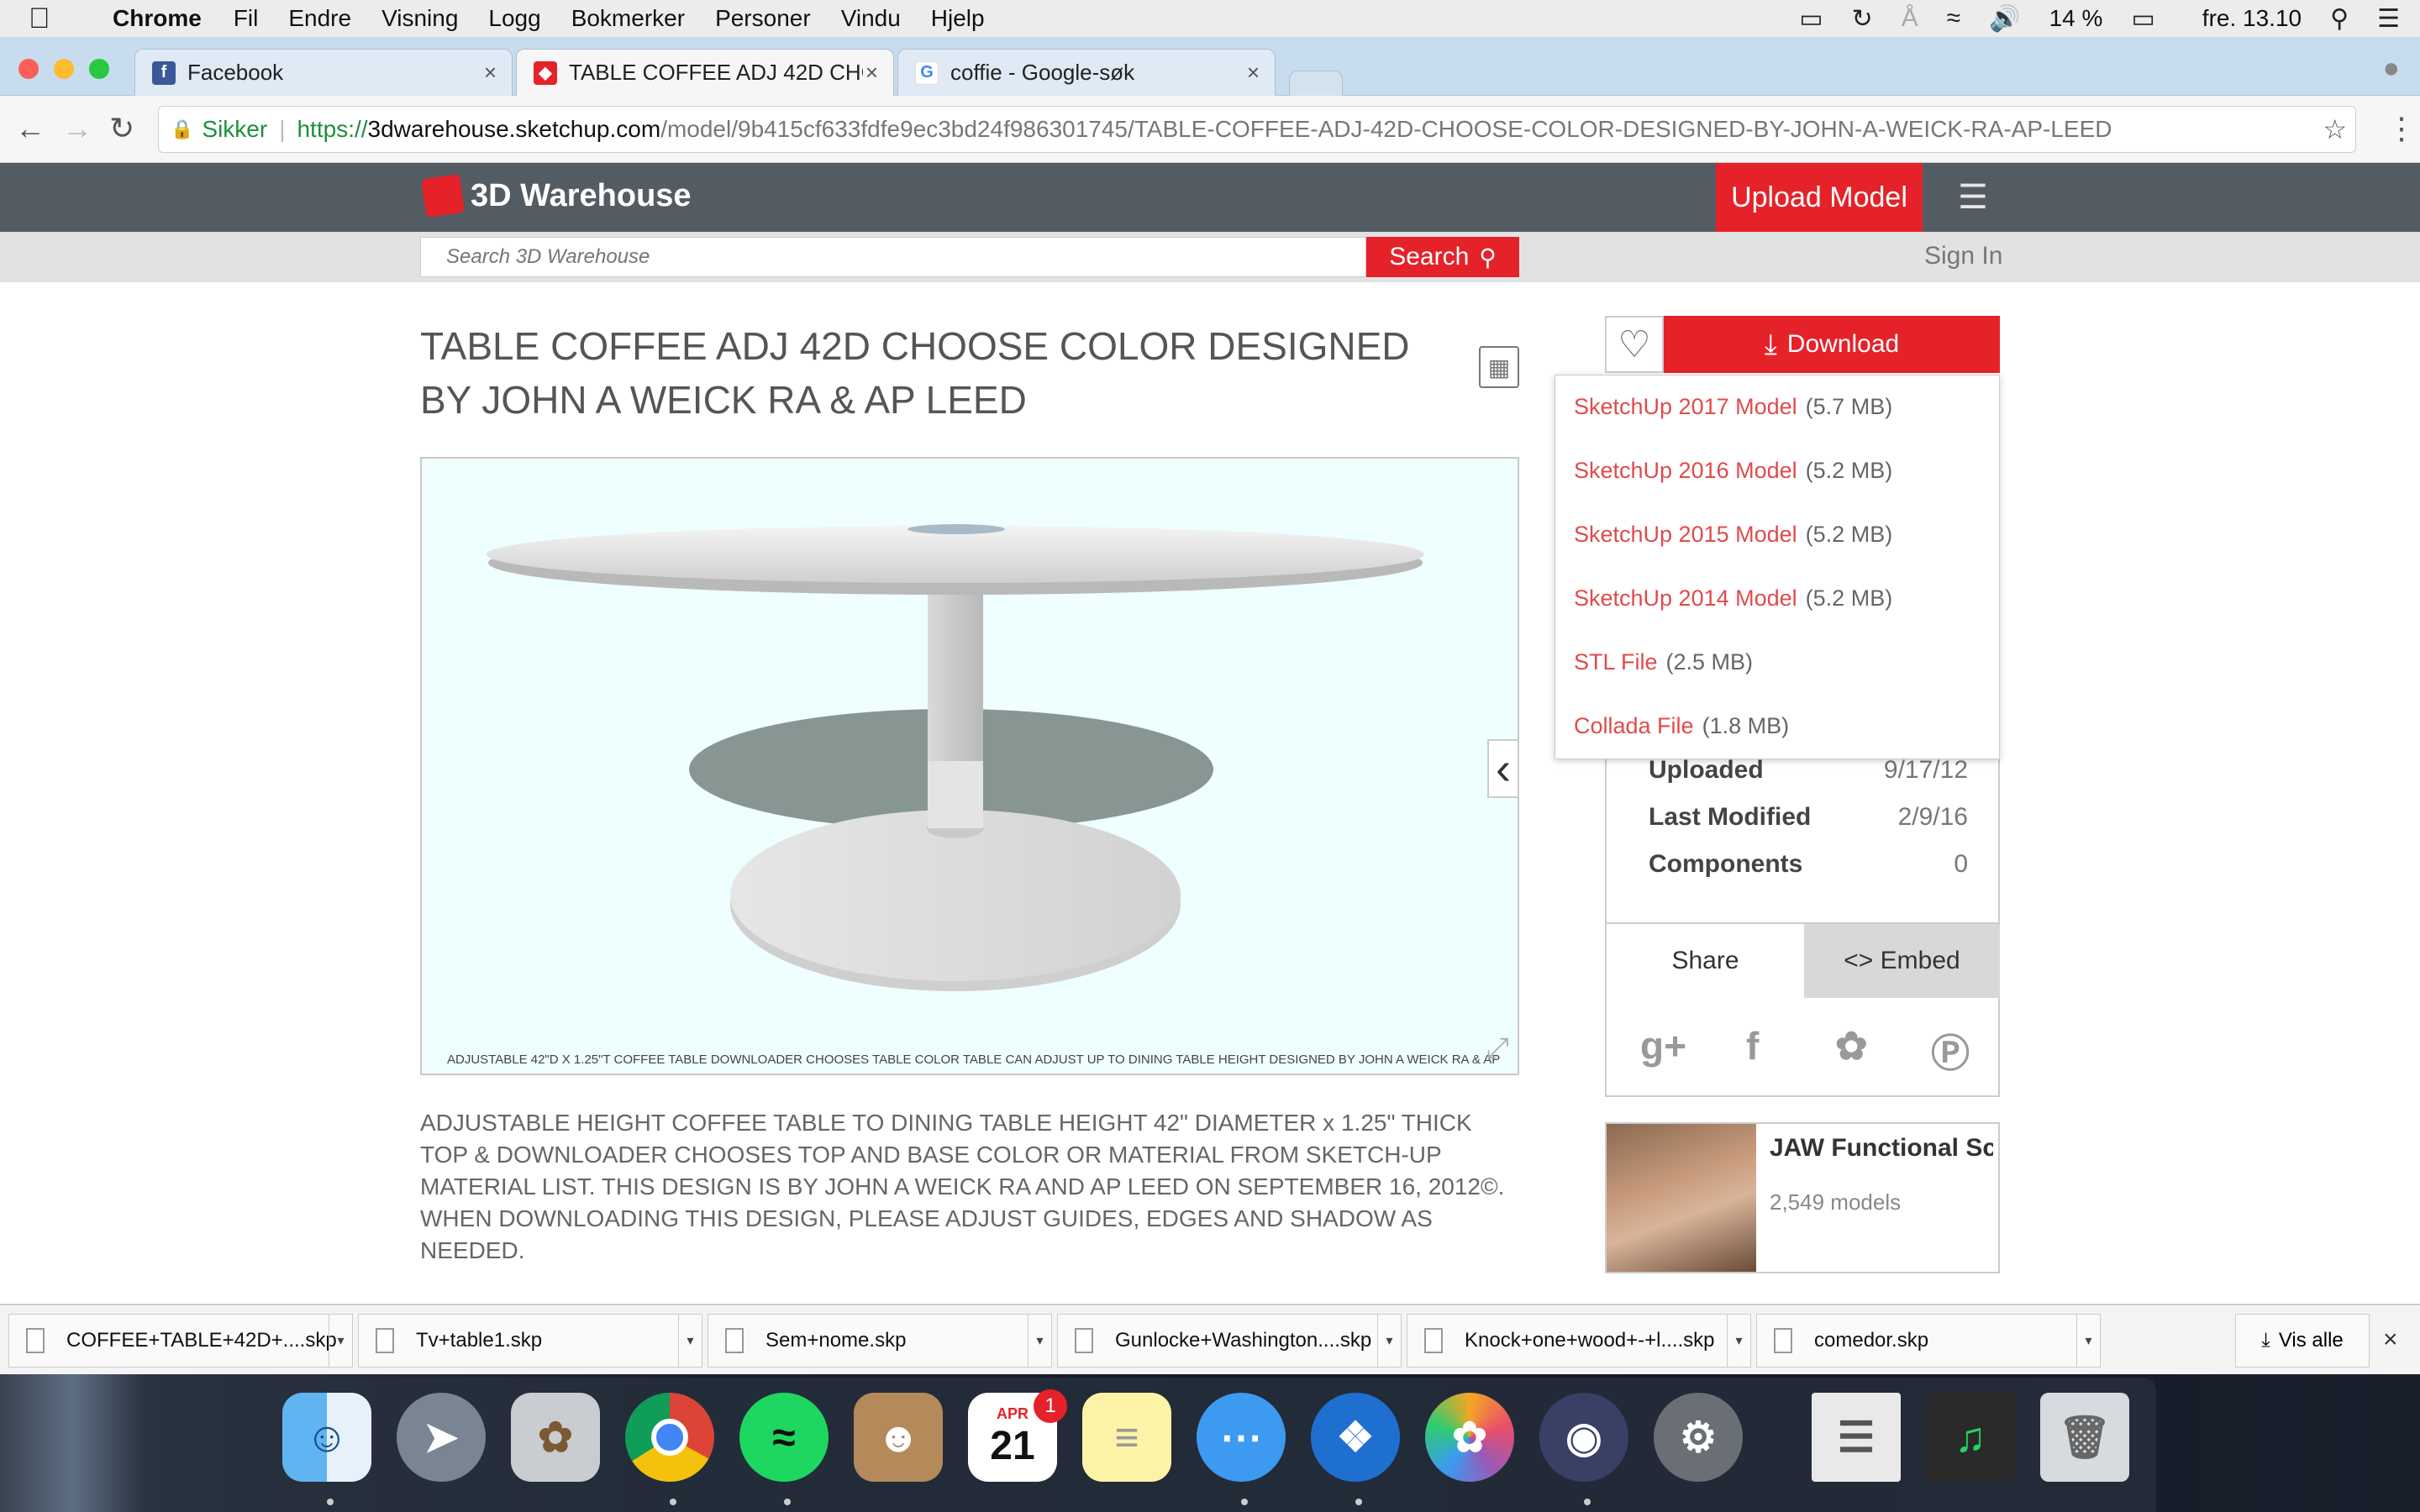 The width and height of the screenshot is (2420, 1512). Describe the element at coordinates (628, 18) in the screenshot. I see `menu-bokmerker: Bokmerker` at that location.